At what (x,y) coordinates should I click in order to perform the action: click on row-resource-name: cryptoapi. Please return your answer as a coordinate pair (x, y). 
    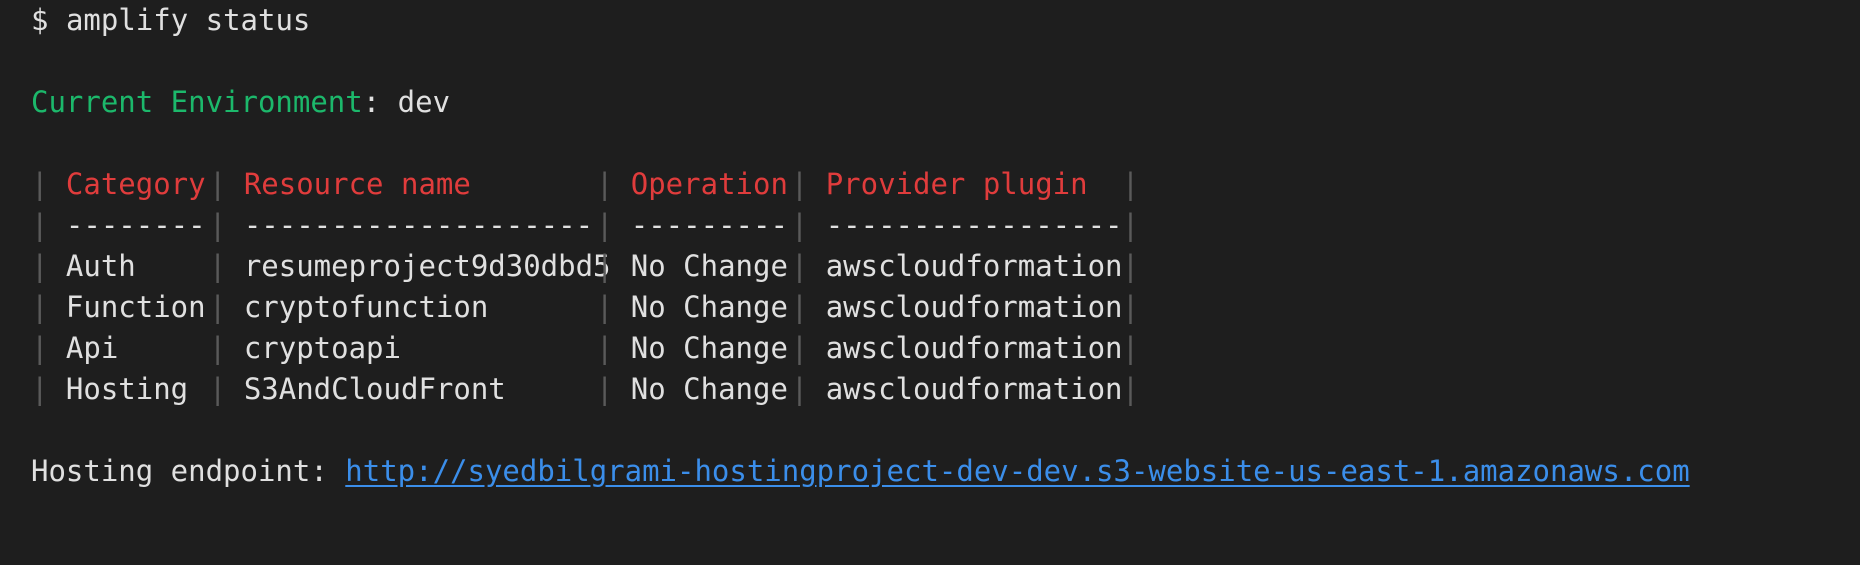
    Looking at the image, I should click on (322, 348).